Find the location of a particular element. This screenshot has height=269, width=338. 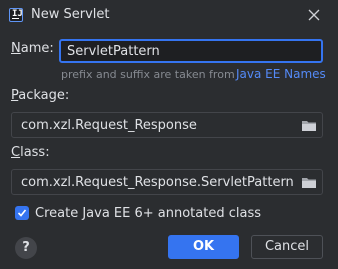

window-title: New Servlet is located at coordinates (70, 14).